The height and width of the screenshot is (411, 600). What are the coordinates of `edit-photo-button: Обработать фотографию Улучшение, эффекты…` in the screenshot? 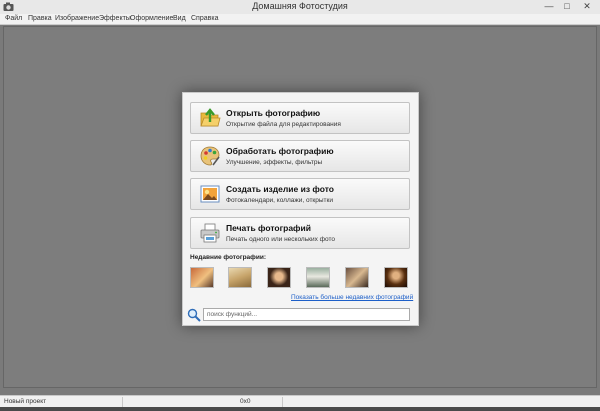 It's located at (300, 156).